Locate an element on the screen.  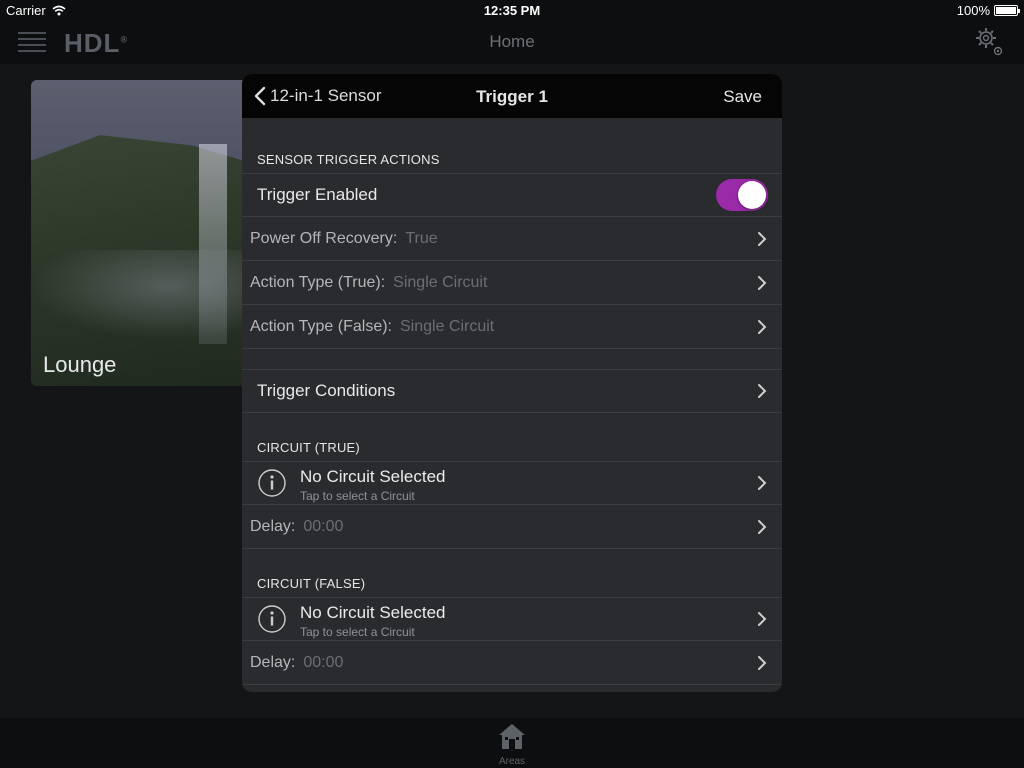
gear-icon is located at coordinates (989, 42).